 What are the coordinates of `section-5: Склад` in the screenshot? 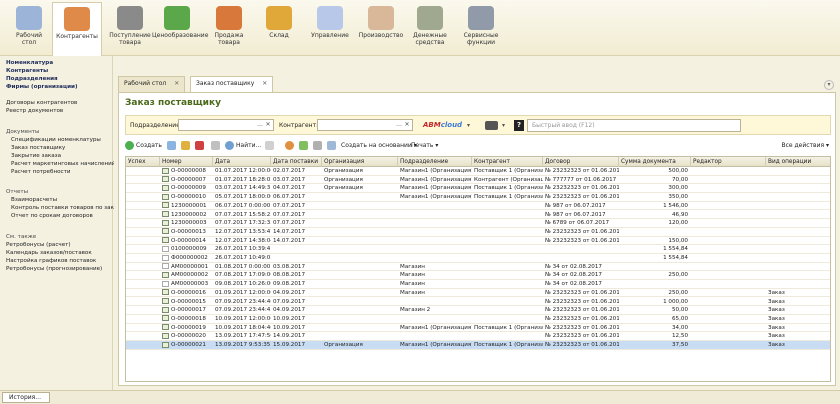 It's located at (279, 28).